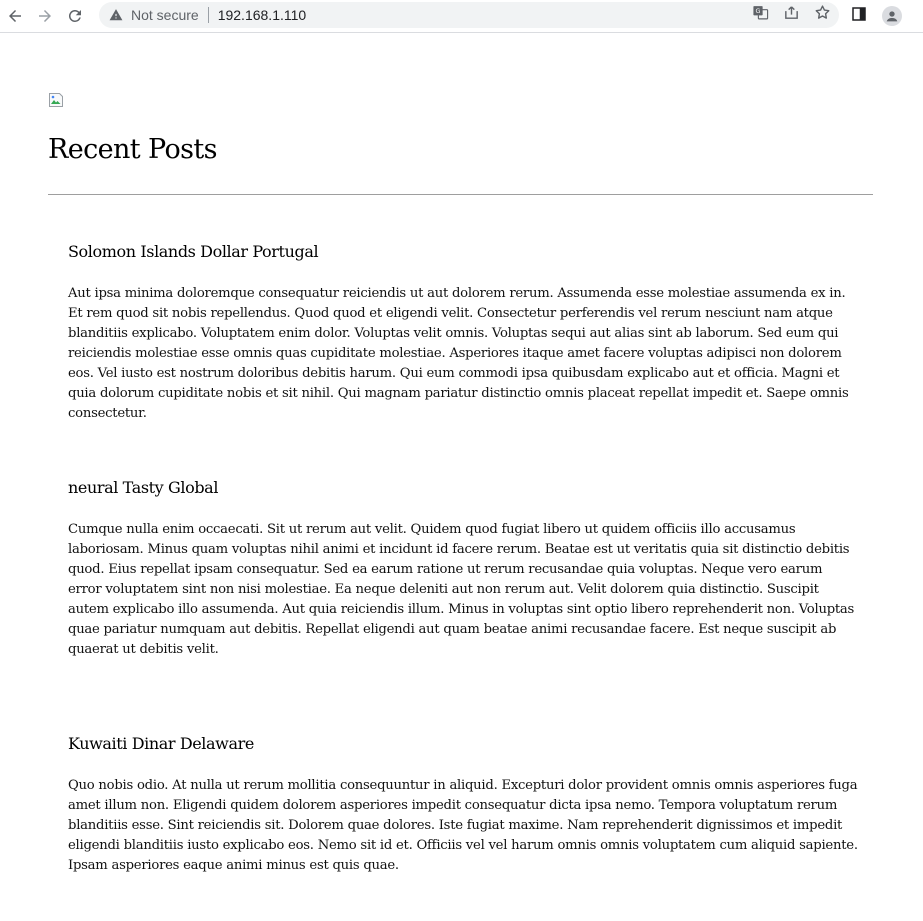  Describe the element at coordinates (193, 251) in the screenshot. I see `post-title: Solomon Islands Dollar Portugal` at that location.